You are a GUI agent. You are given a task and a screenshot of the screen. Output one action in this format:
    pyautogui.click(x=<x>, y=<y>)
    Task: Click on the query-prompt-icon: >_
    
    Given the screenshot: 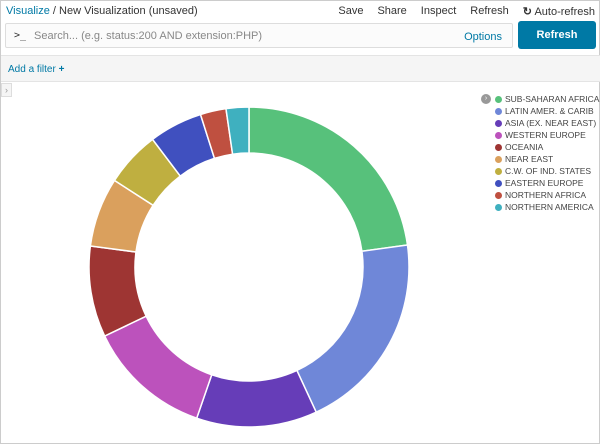 What is the action you would take?
    pyautogui.click(x=20, y=35)
    